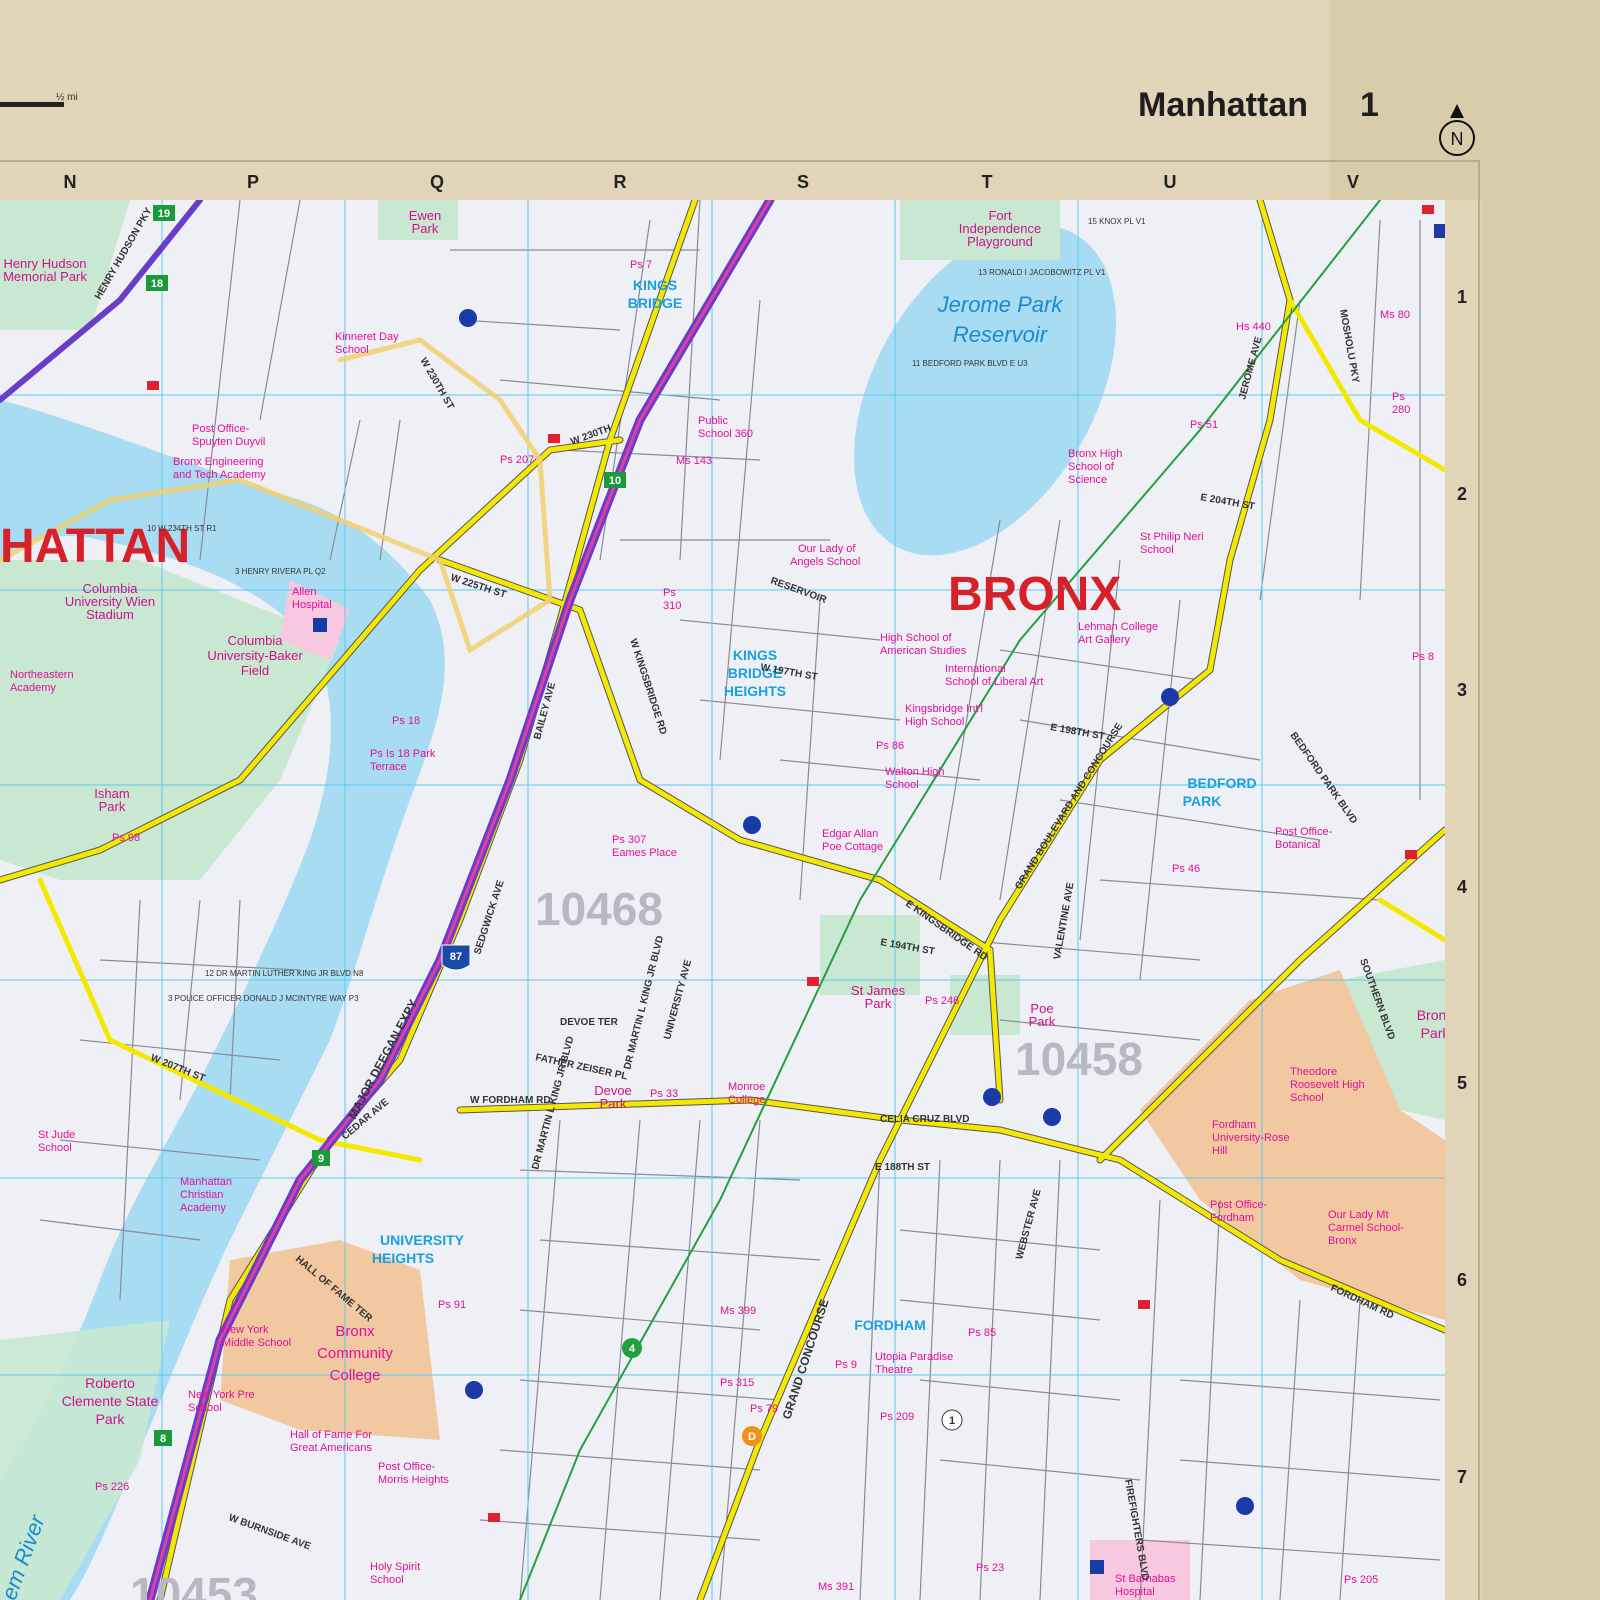 Image resolution: width=1600 pixels, height=1600 pixels. What do you see at coordinates (752, 1437) in the screenshot?
I see `subway-shield: D` at bounding box center [752, 1437].